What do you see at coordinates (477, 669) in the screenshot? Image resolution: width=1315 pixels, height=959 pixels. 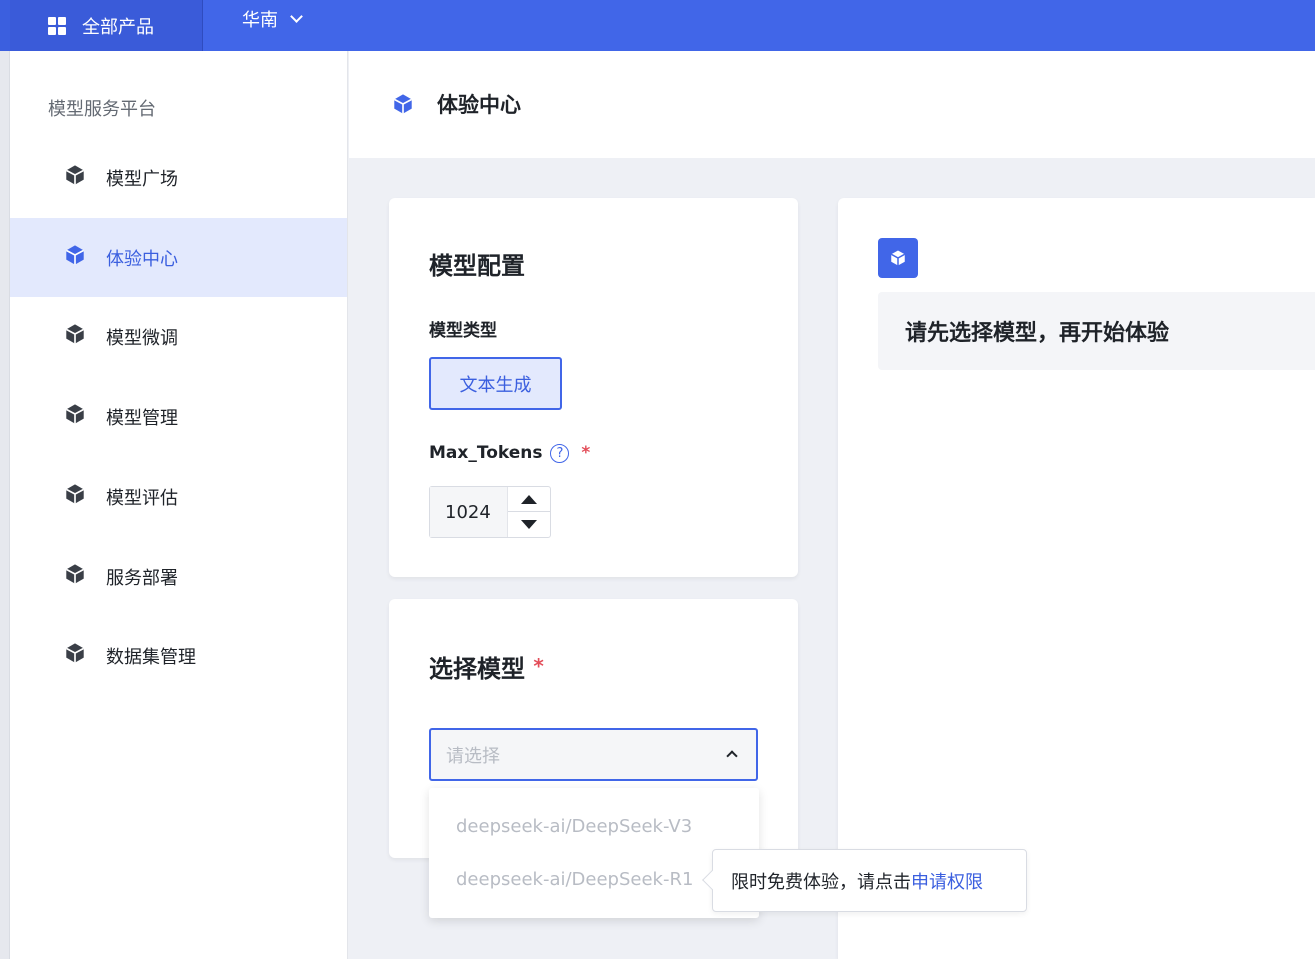 I see `select-model-title: 选择模型` at bounding box center [477, 669].